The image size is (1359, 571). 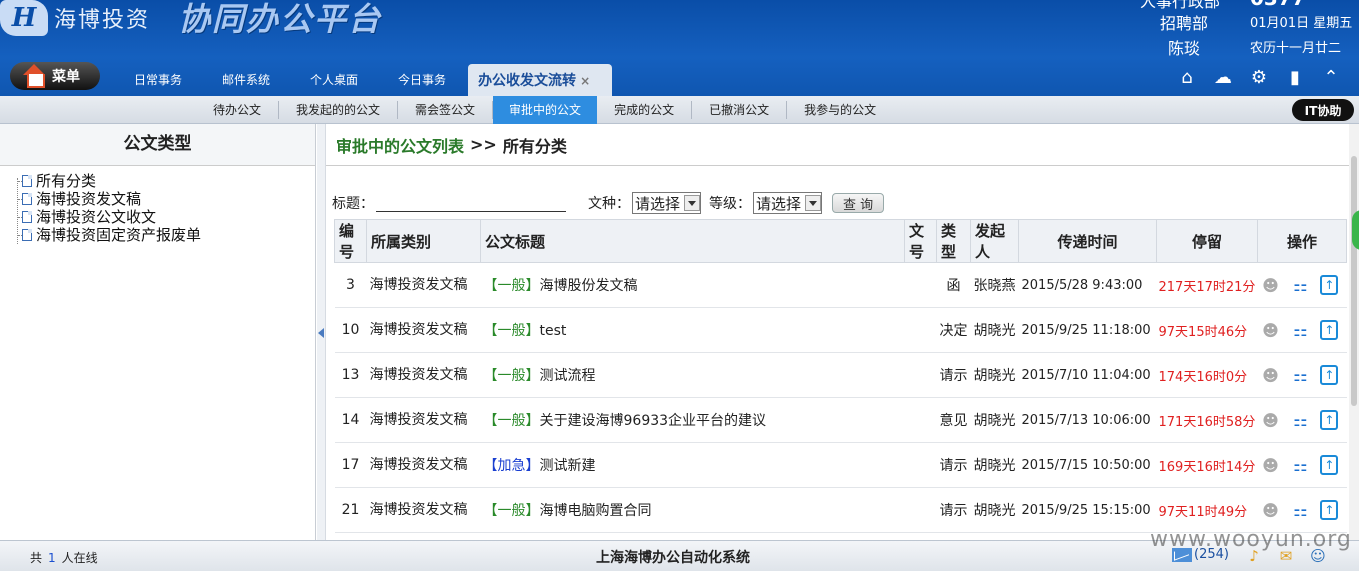 What do you see at coordinates (994, 241) in the screenshot?
I see `col-header-initiator: 发起人` at bounding box center [994, 241].